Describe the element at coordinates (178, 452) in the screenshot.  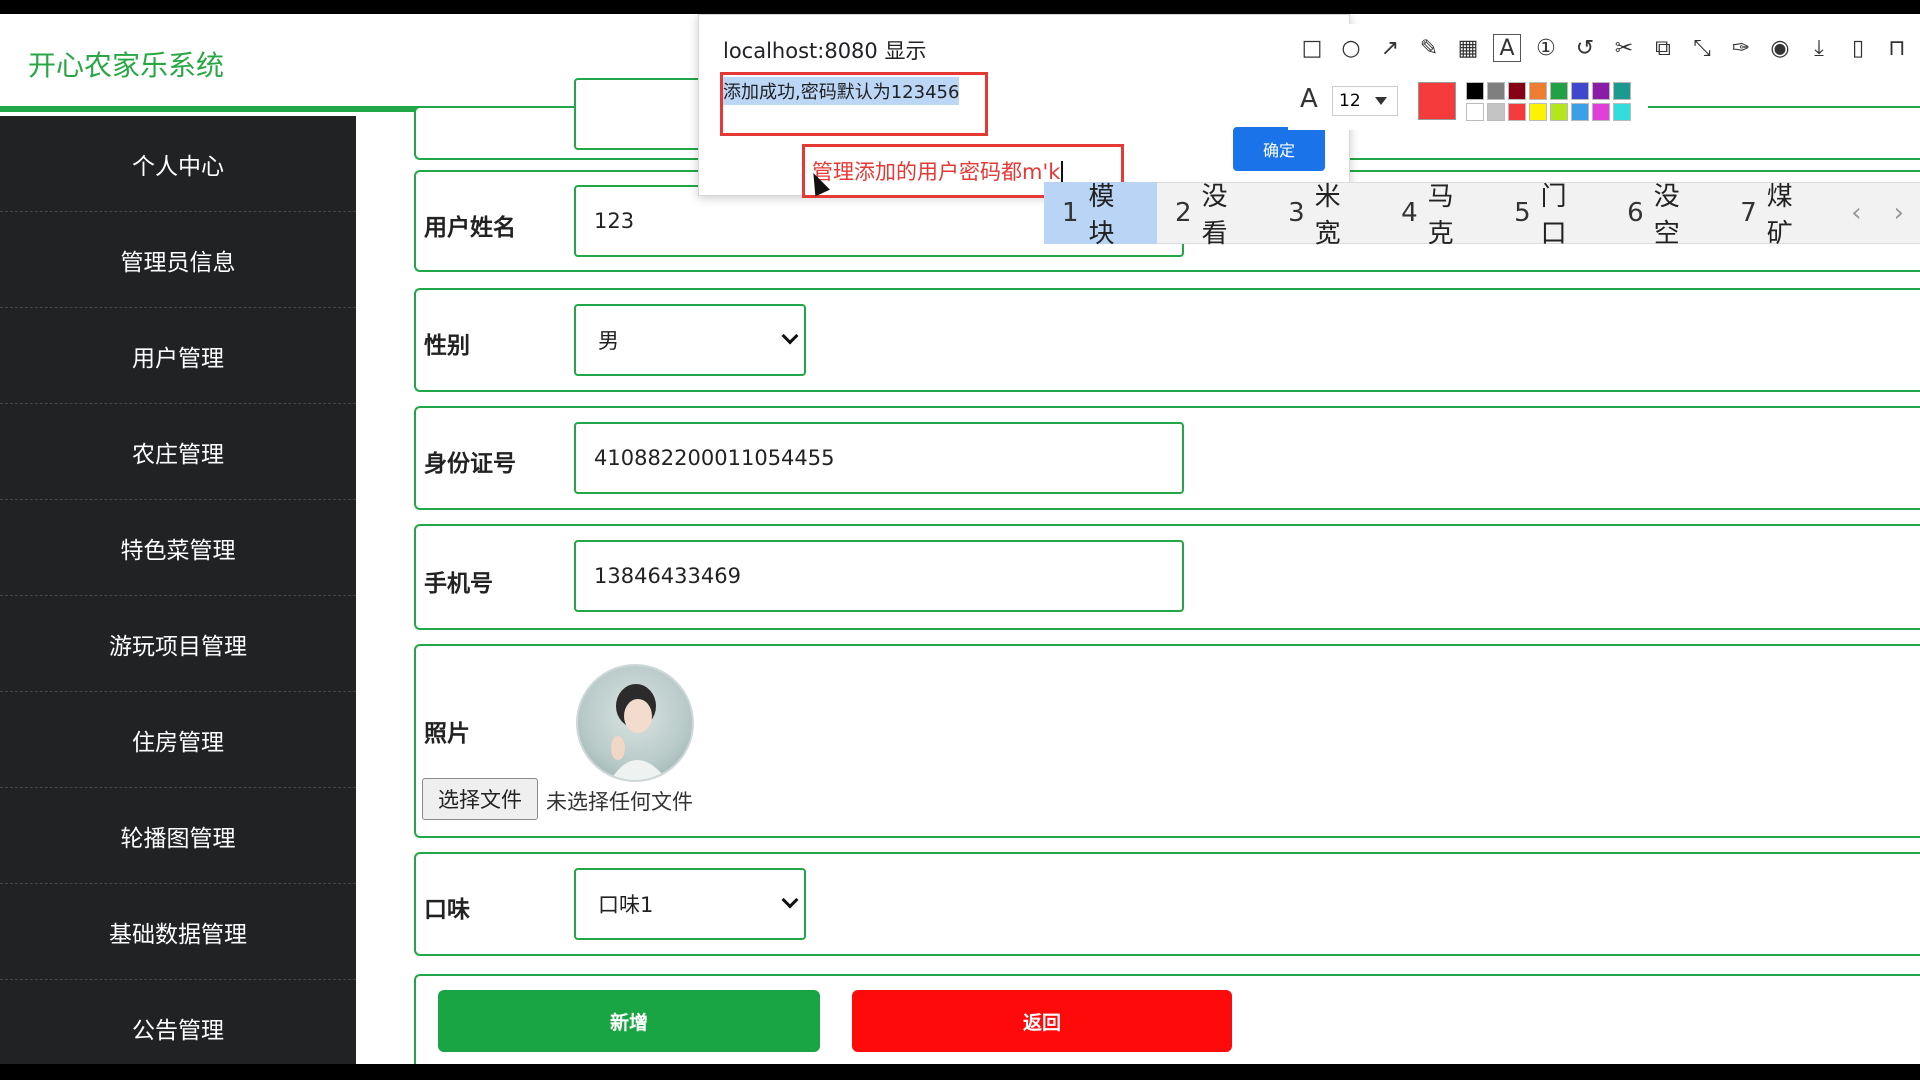
I see `sidebar-item-farm-management: 农庄管理` at that location.